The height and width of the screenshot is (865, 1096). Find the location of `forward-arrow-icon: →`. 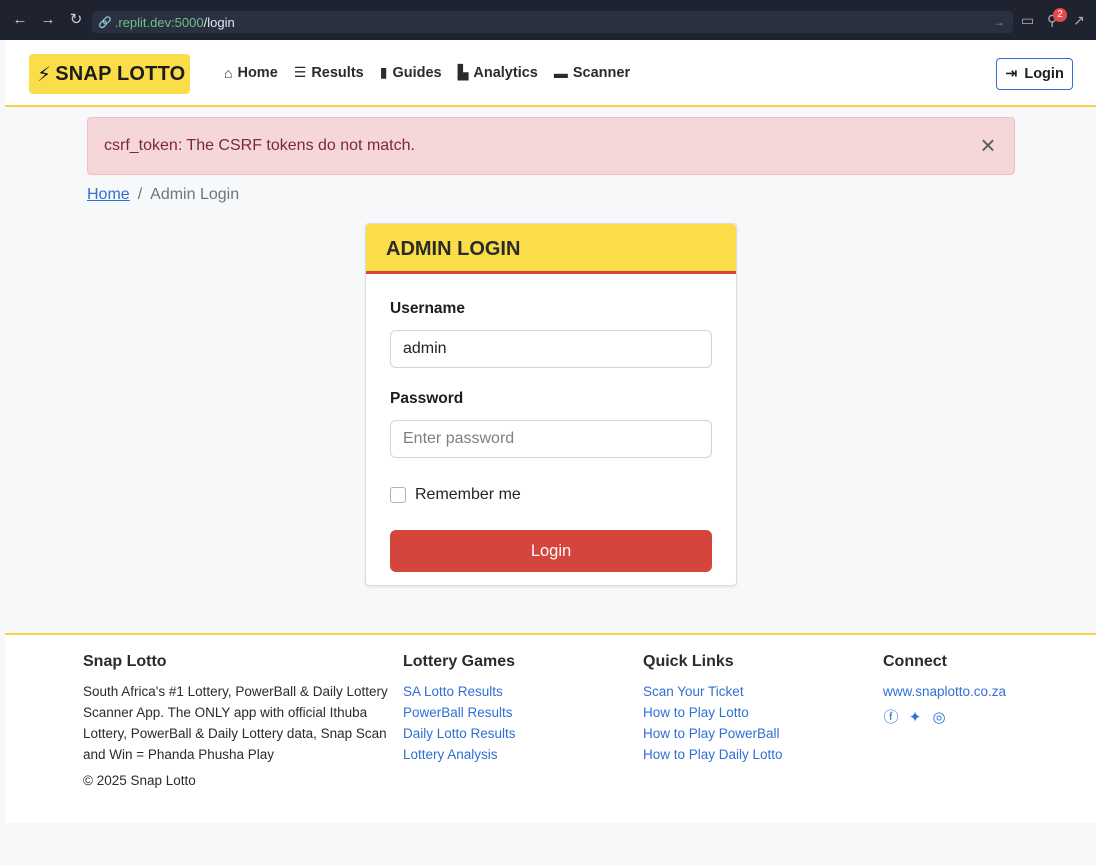

forward-arrow-icon: → is located at coordinates (48, 20).